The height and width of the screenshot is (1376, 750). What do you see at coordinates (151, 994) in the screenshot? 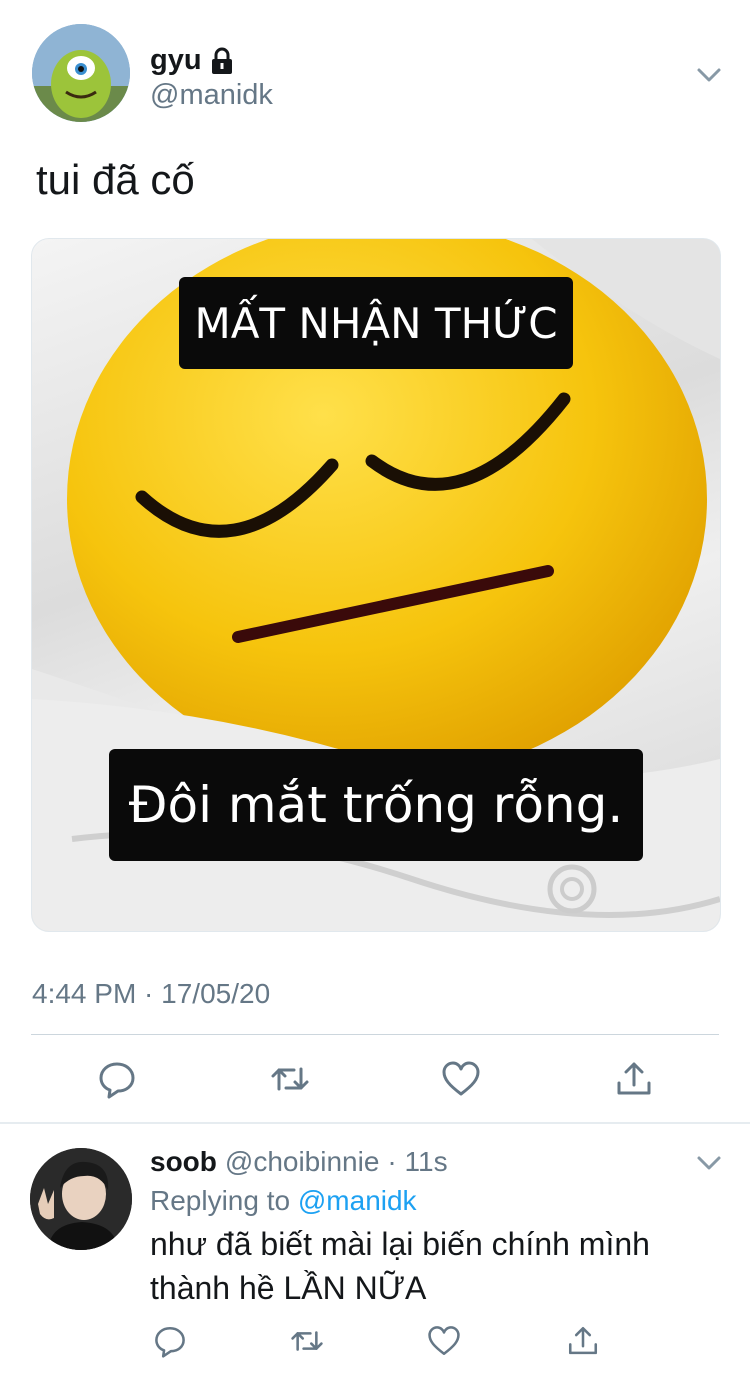
I see `tweet-timestamp: 4:44 PM · 17/05/20` at bounding box center [151, 994].